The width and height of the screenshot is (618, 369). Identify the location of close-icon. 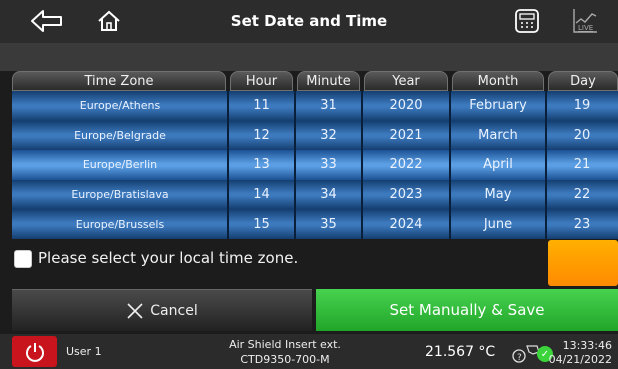
(135, 310).